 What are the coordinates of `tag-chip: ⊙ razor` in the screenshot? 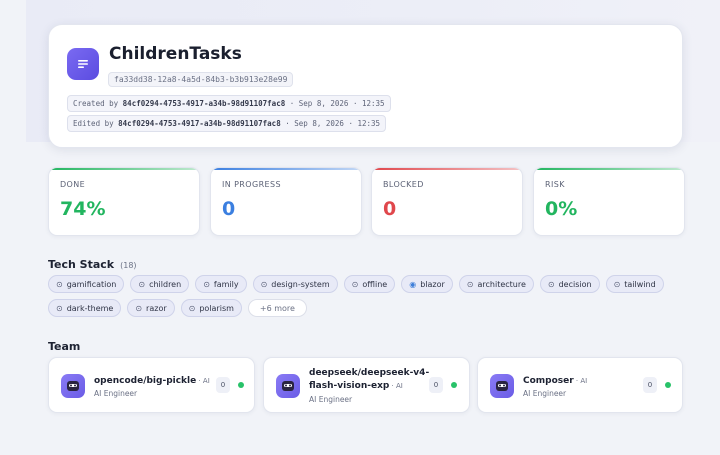 It's located at (151, 308).